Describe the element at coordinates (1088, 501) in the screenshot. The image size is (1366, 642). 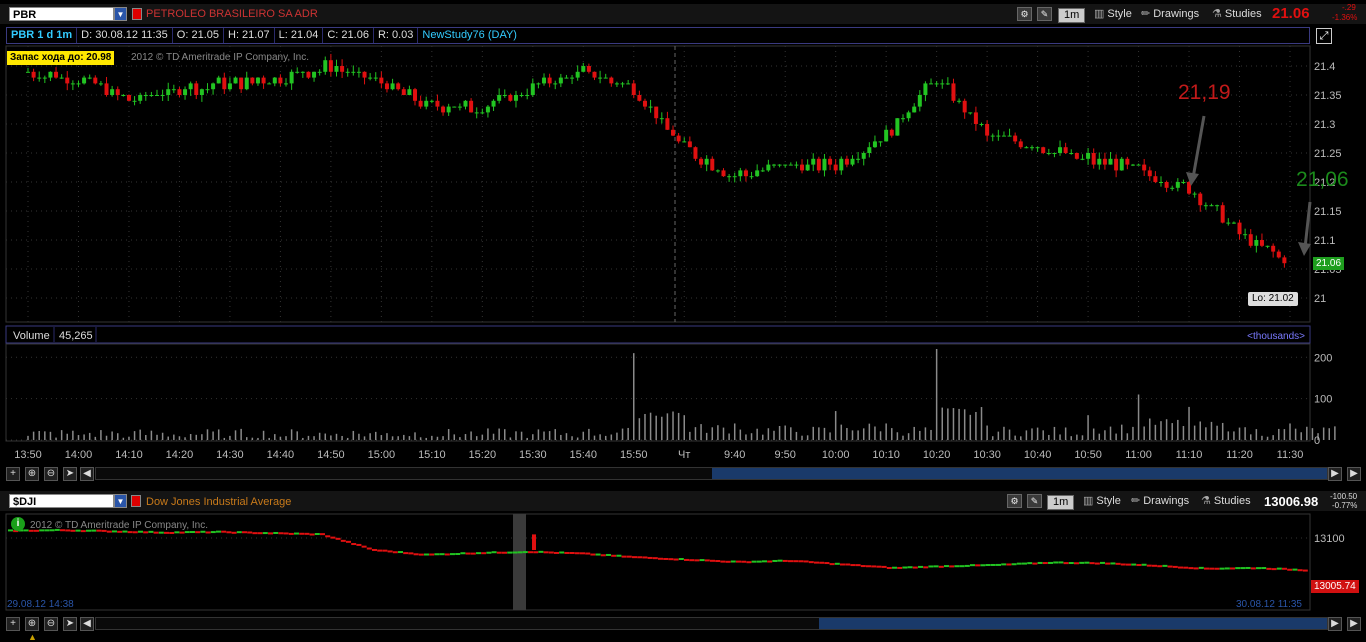
I see `style-icon: ▥` at that location.